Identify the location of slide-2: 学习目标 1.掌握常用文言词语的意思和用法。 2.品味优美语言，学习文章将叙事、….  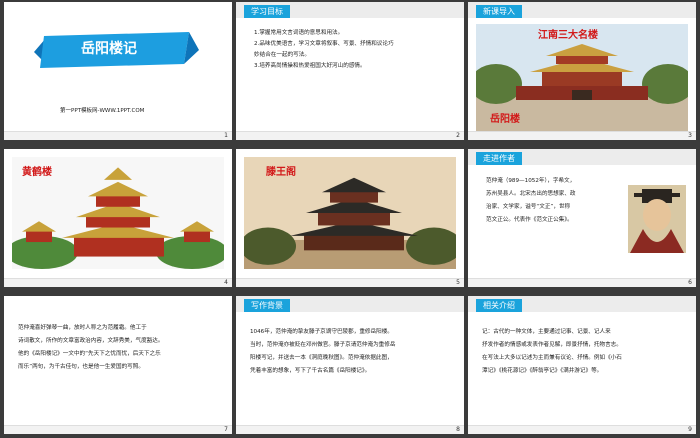
(350, 71).